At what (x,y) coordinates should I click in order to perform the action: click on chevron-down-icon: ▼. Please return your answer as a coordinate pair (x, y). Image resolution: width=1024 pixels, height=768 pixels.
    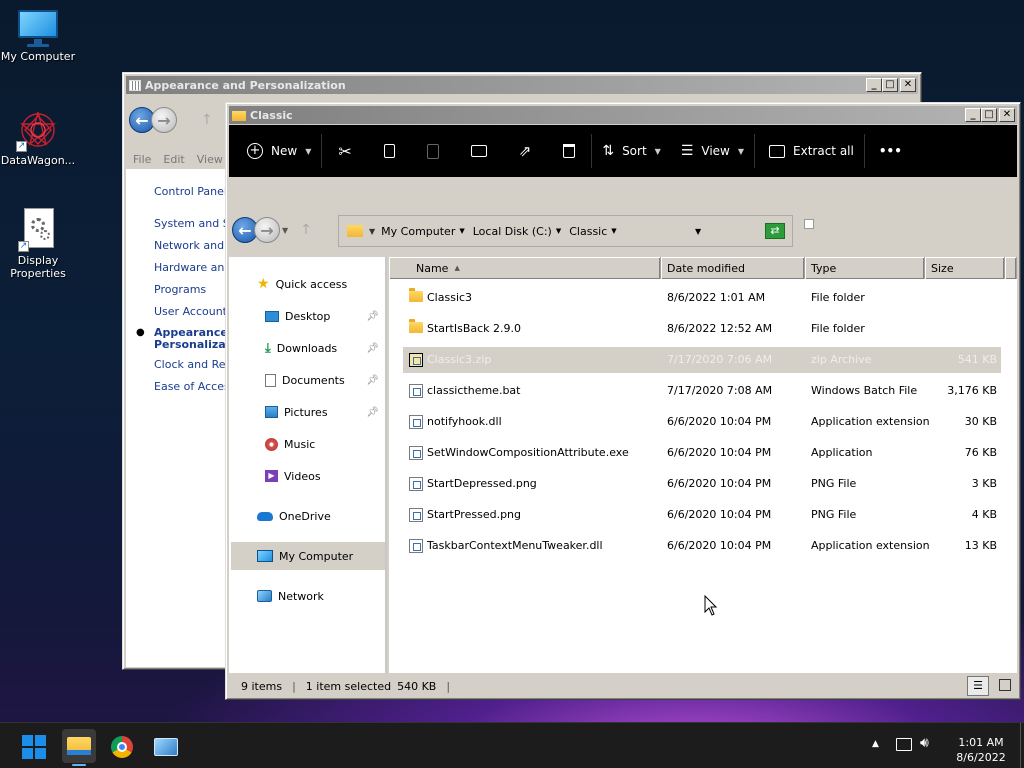
    Looking at the image, I should click on (614, 231).